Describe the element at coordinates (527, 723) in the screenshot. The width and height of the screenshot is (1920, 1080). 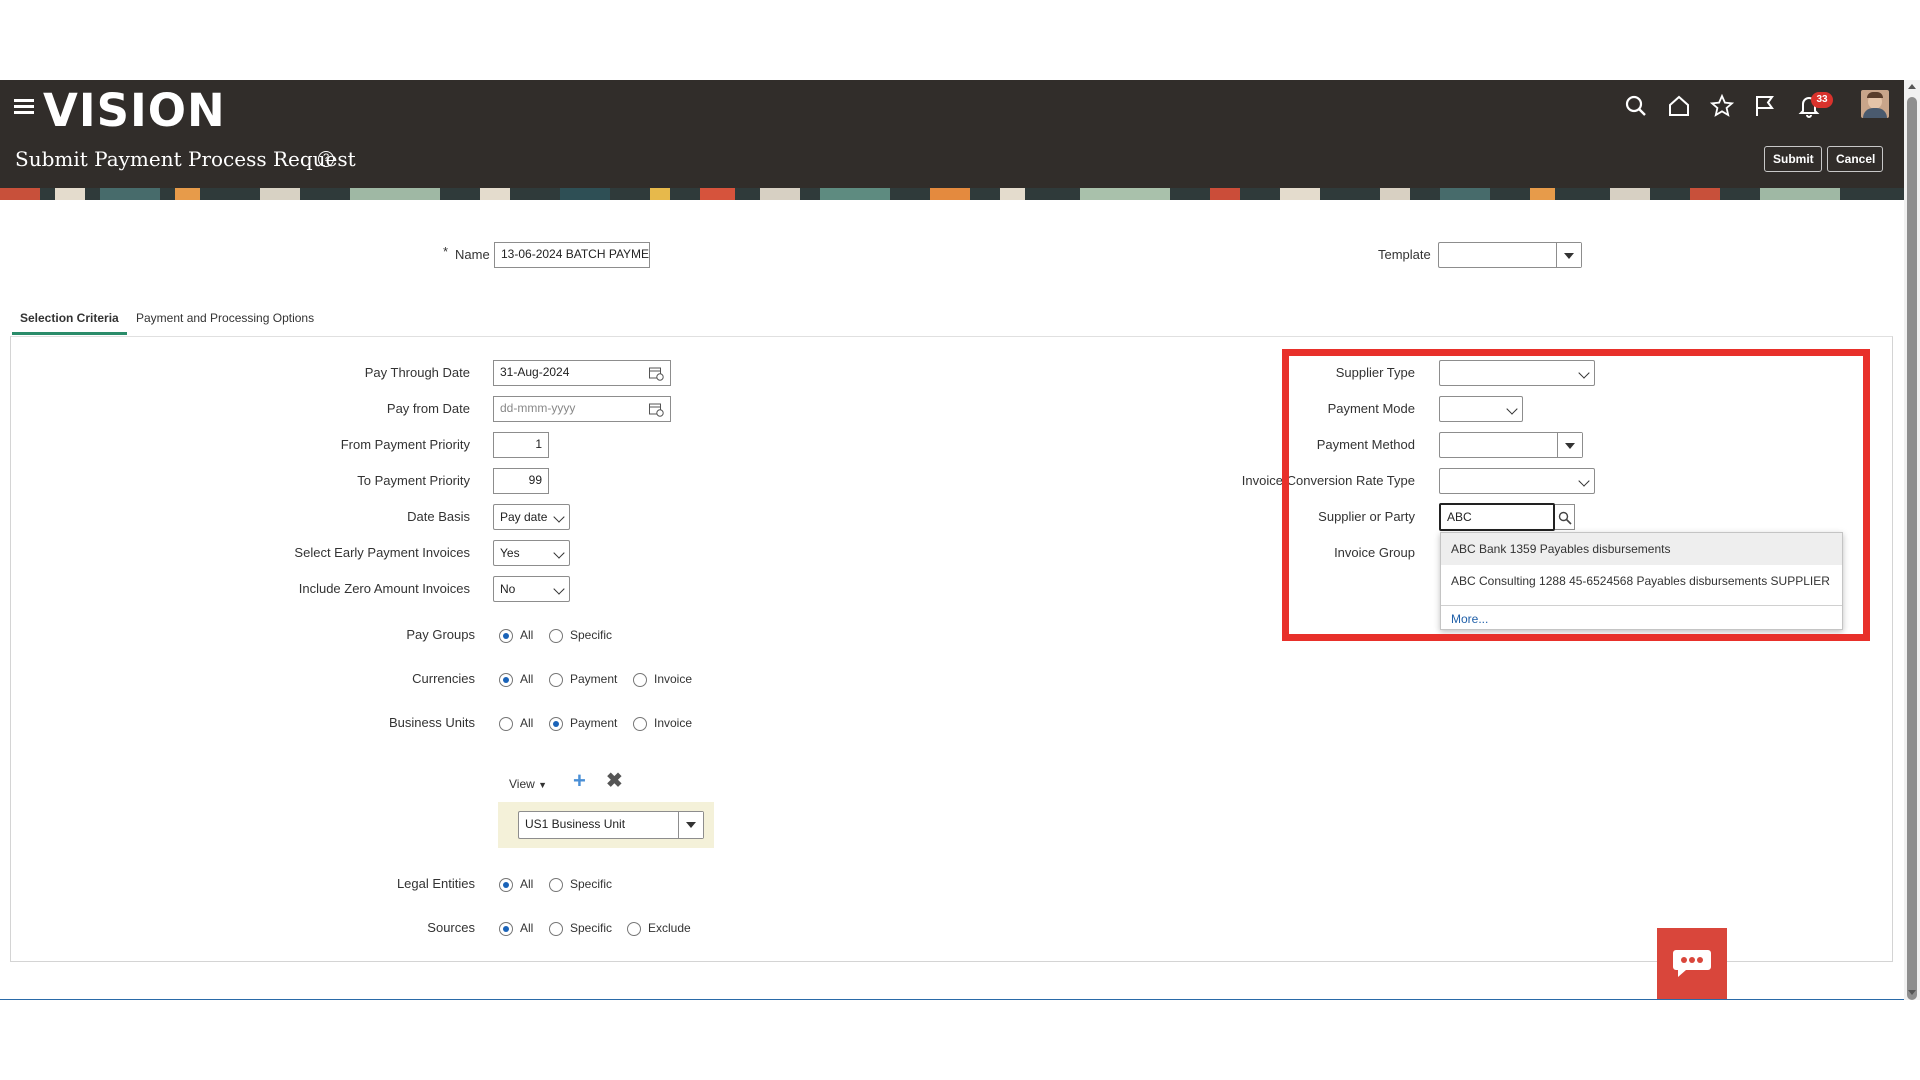
I see `business-units-all-label: All` at that location.